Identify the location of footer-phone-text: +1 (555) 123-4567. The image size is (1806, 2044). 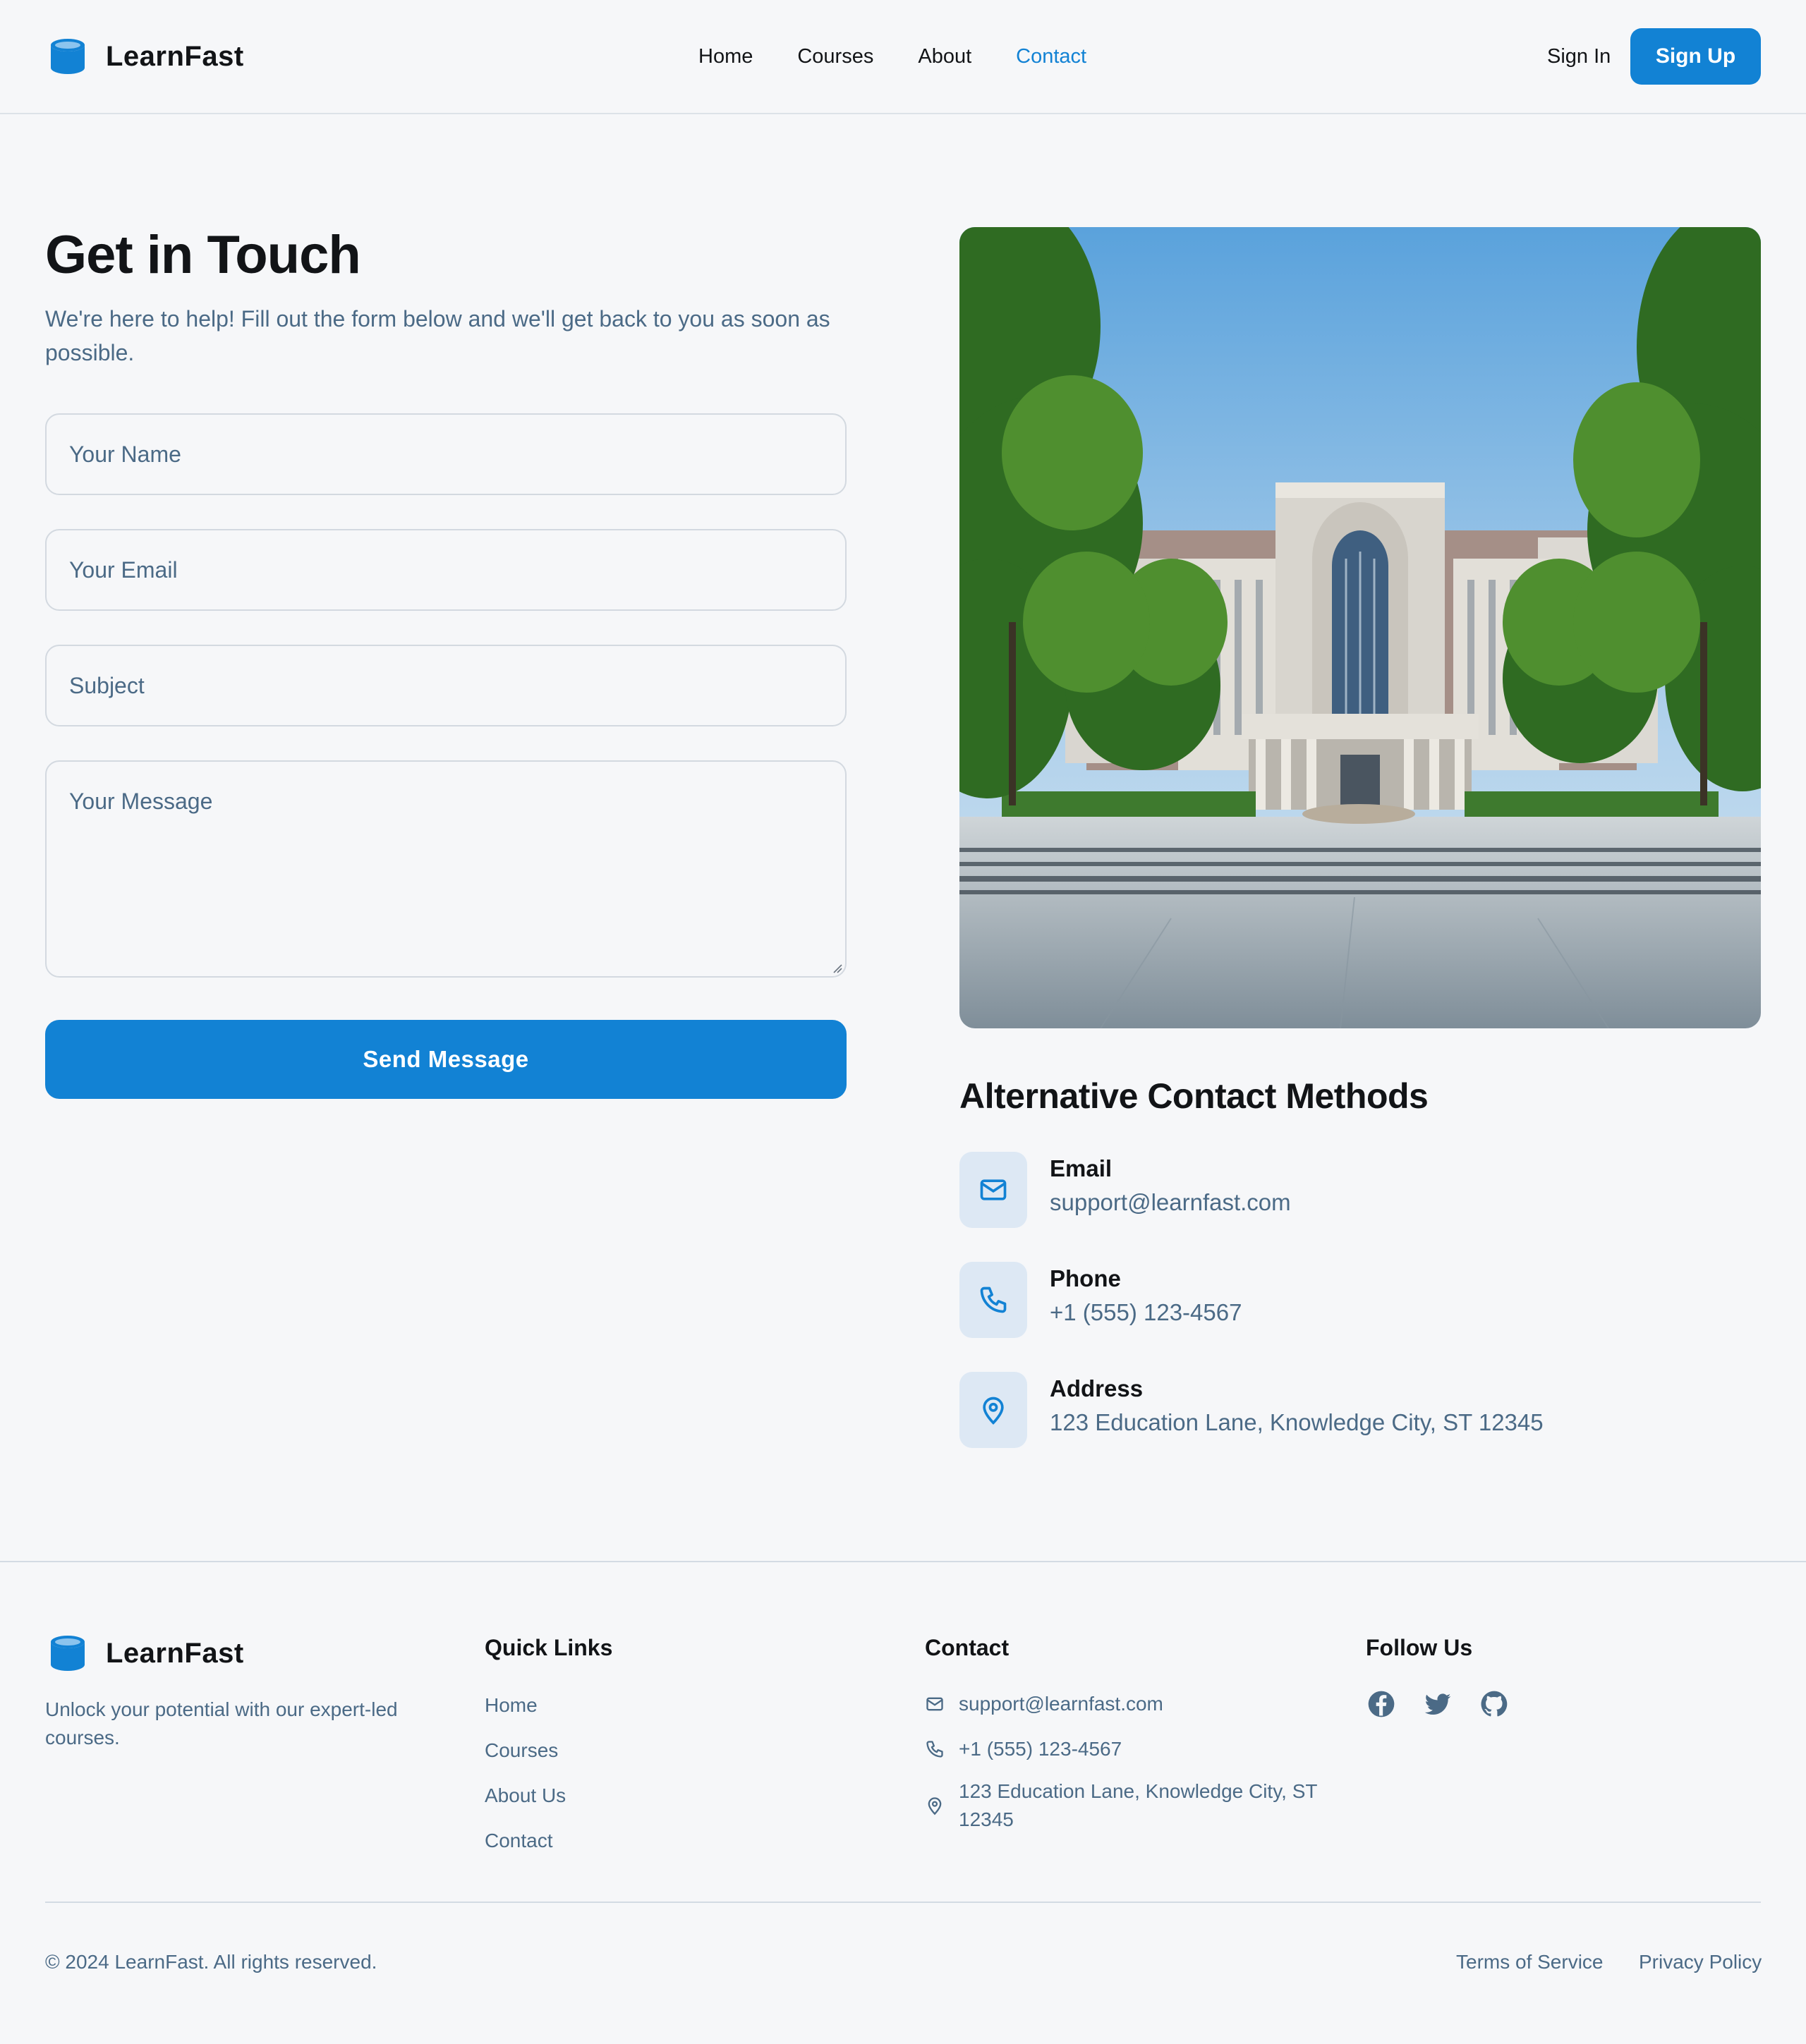
(1040, 1749).